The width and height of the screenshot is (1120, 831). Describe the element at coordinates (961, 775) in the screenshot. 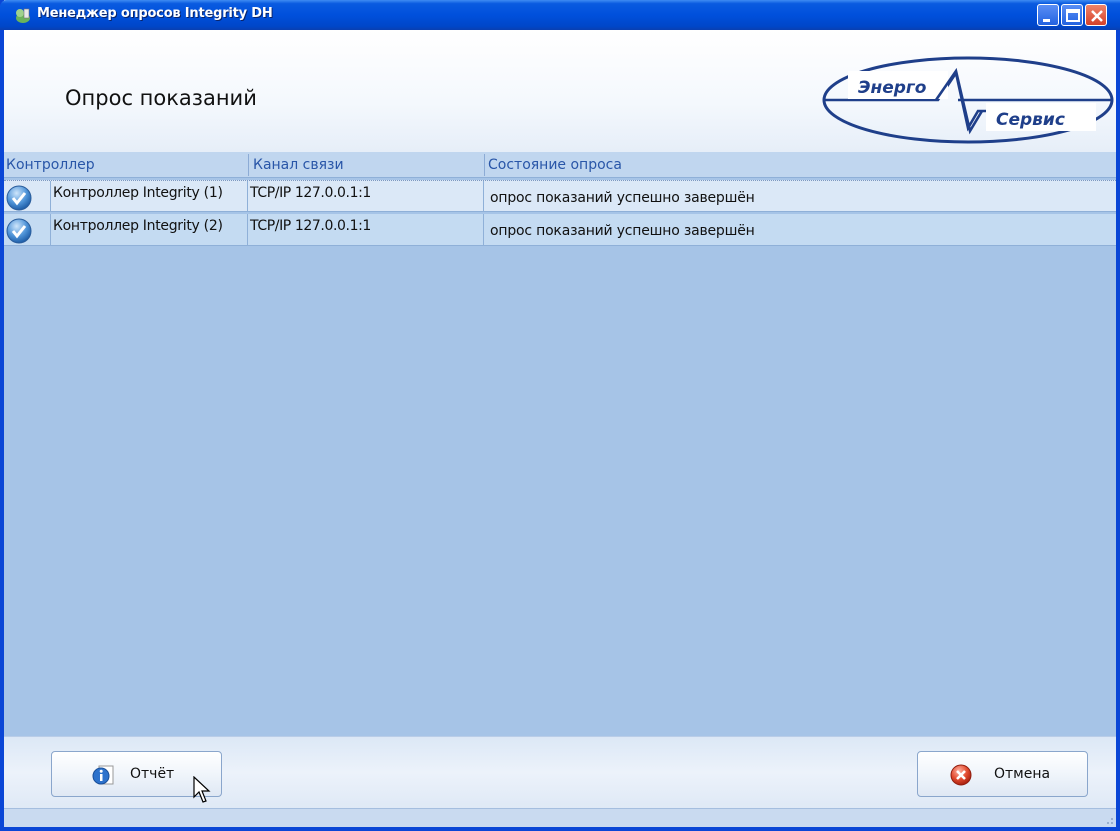

I see `cancel-icon` at that location.